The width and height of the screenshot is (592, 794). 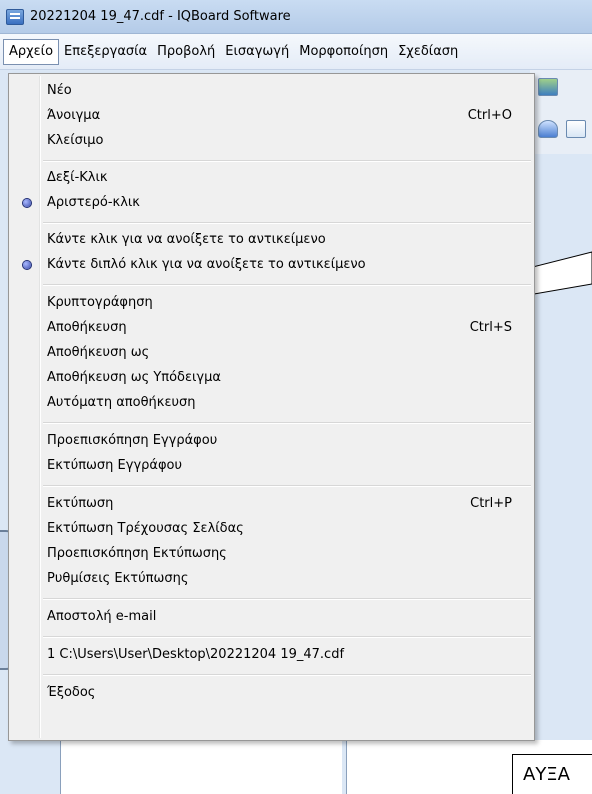 What do you see at coordinates (105, 52) in the screenshot?
I see `menu-edit: Επεξεργασία` at bounding box center [105, 52].